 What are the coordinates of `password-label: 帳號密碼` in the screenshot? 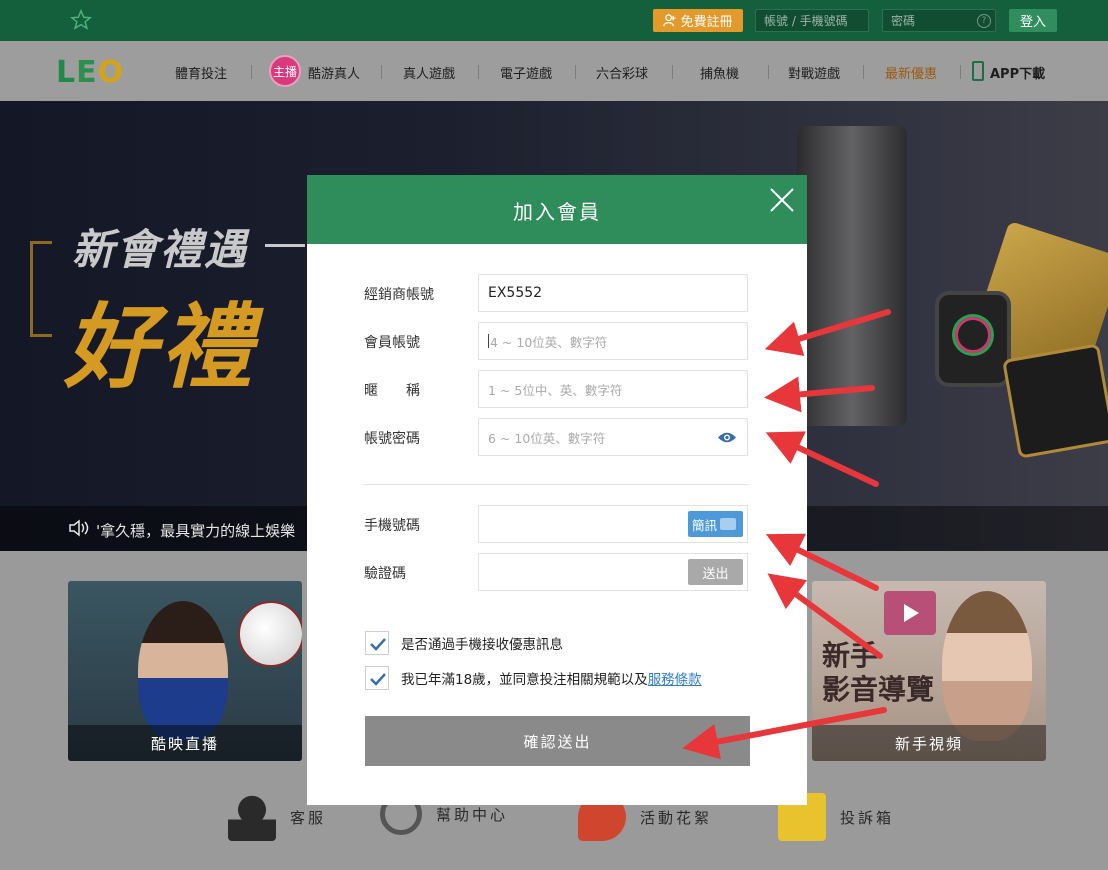 It's located at (392, 439).